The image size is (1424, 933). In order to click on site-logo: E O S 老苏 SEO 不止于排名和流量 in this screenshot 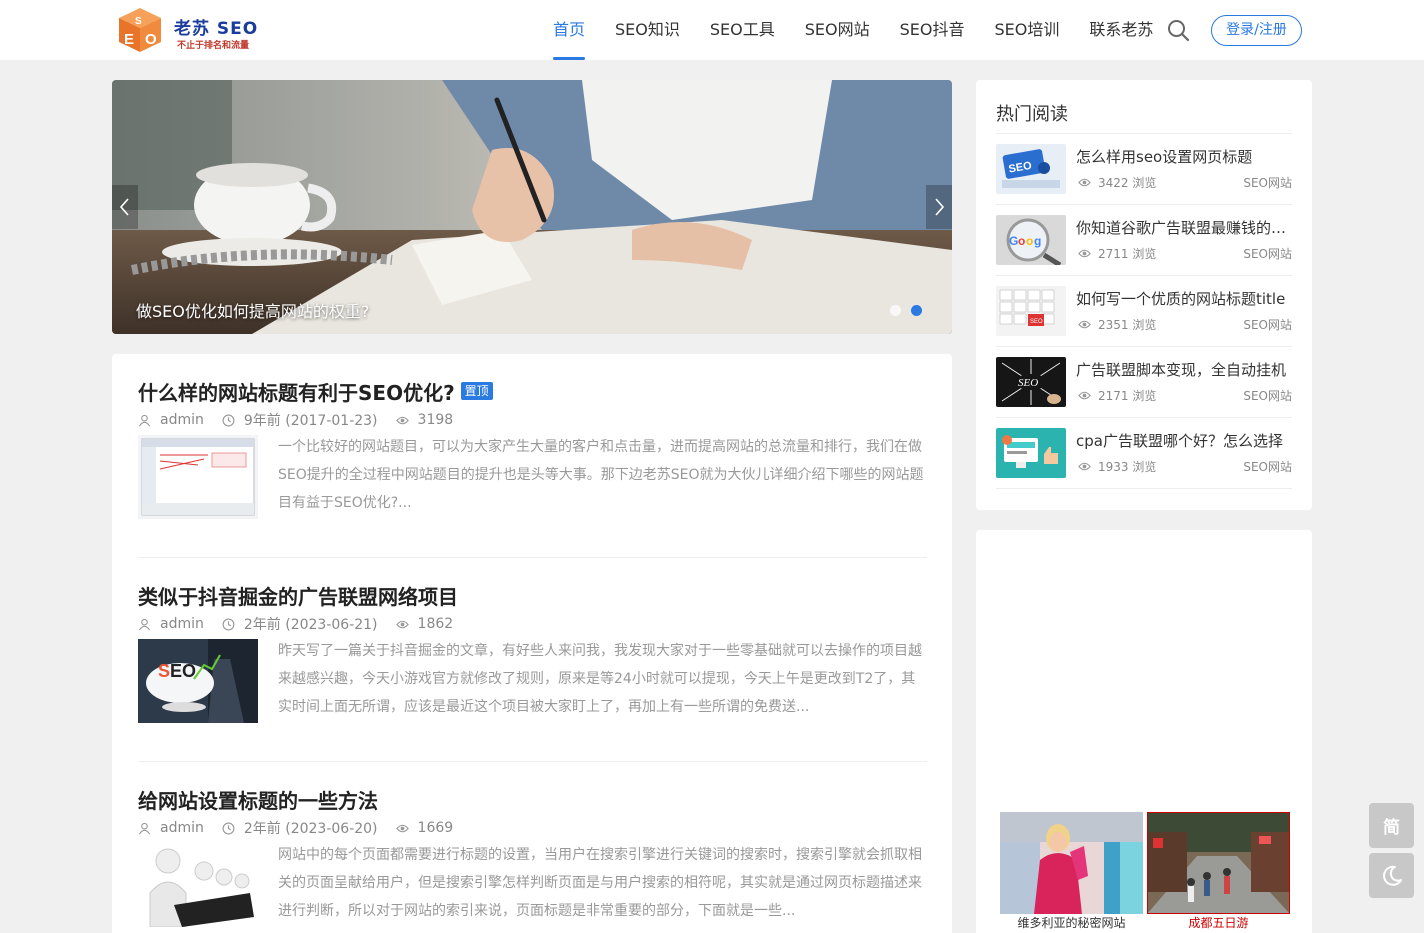, I will do `click(187, 30)`.